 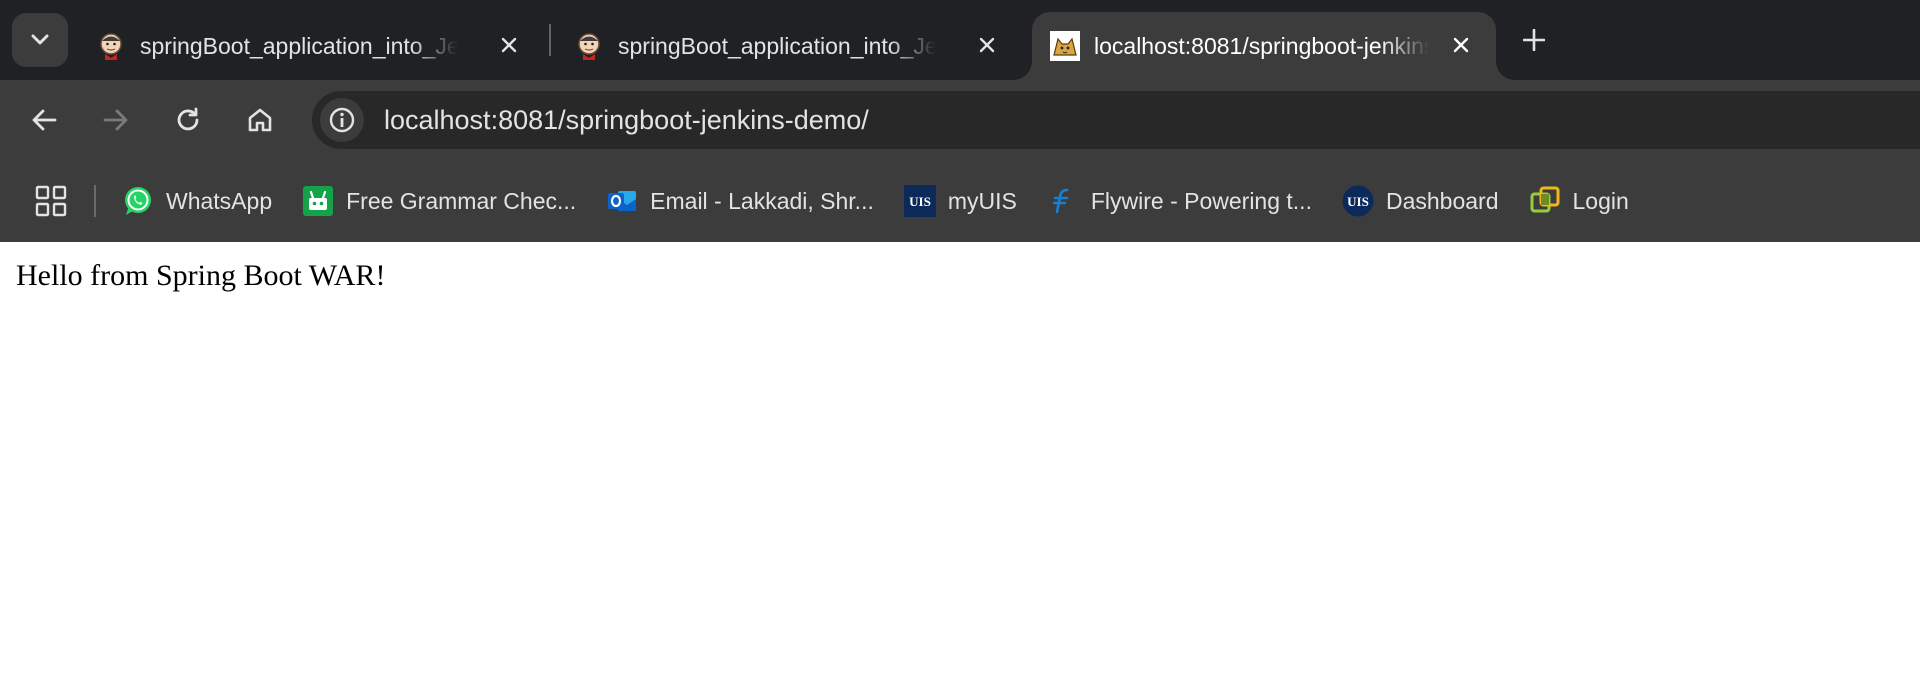 I want to click on url-text: localhost:8081/springboot-jenkins-demo/, so click(x=626, y=120).